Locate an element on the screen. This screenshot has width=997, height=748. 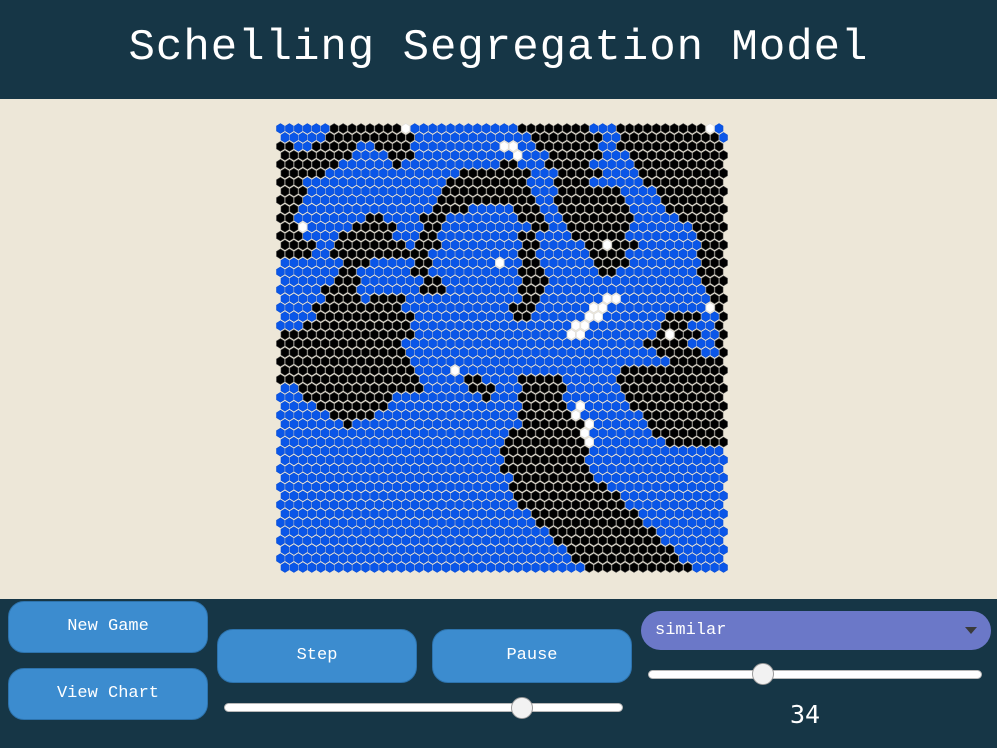
view-chart-button: View Chart is located at coordinates (108, 694).